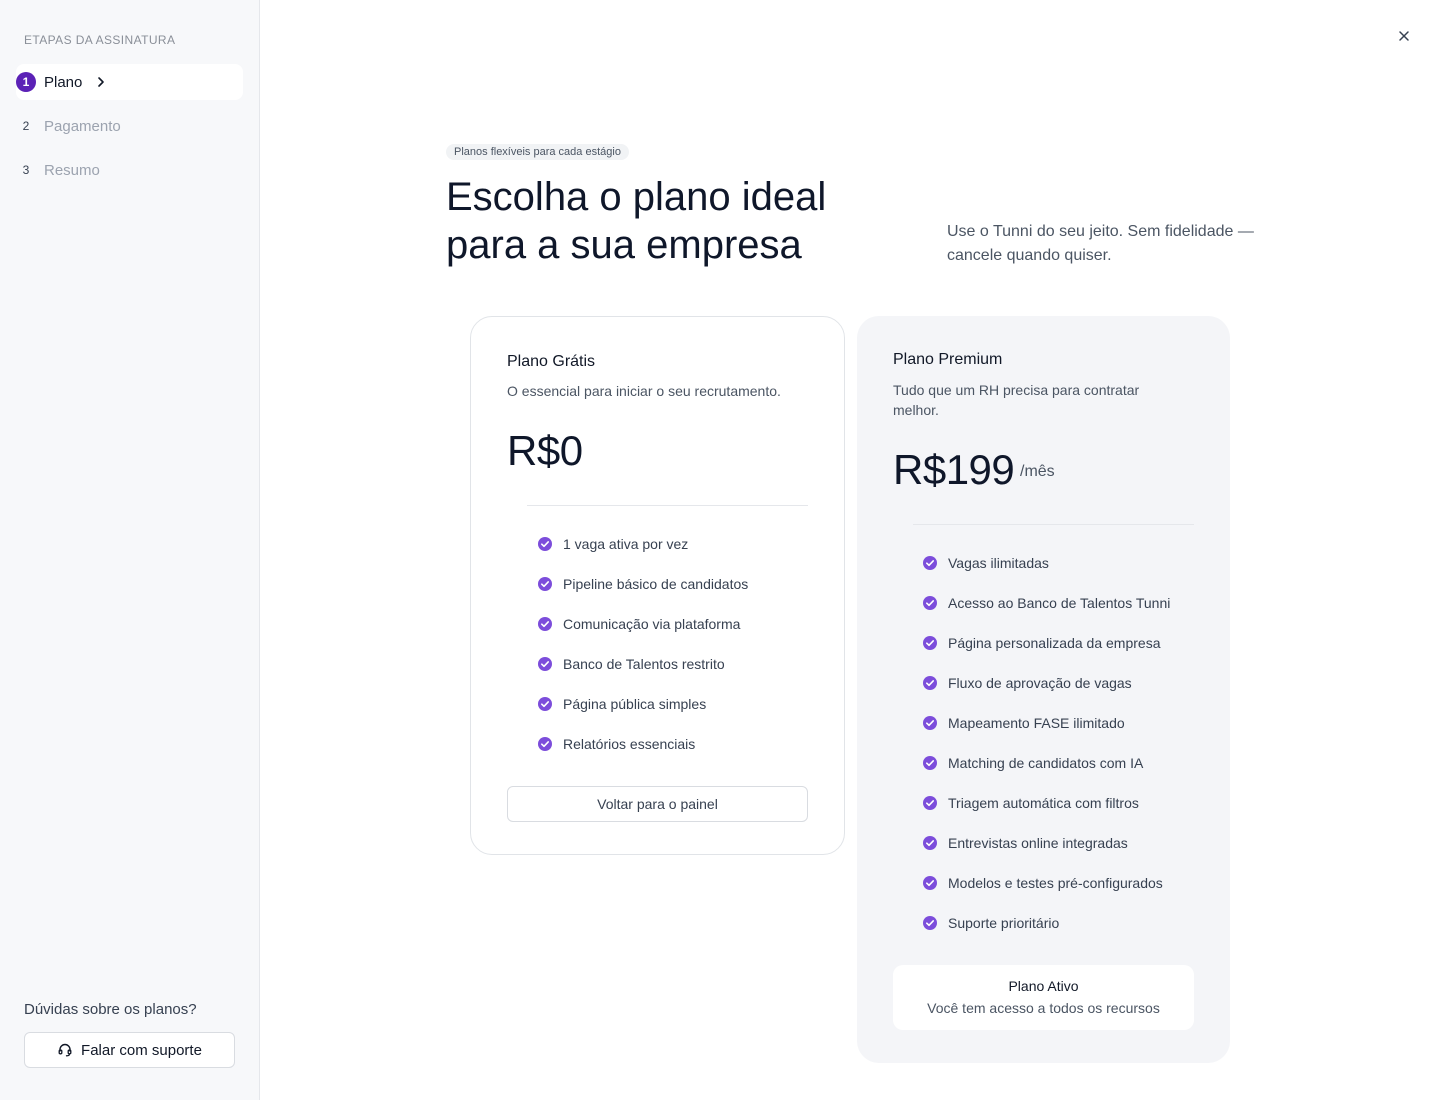 The width and height of the screenshot is (1440, 1100). What do you see at coordinates (545, 450) in the screenshot?
I see `plan-price: R$0` at bounding box center [545, 450].